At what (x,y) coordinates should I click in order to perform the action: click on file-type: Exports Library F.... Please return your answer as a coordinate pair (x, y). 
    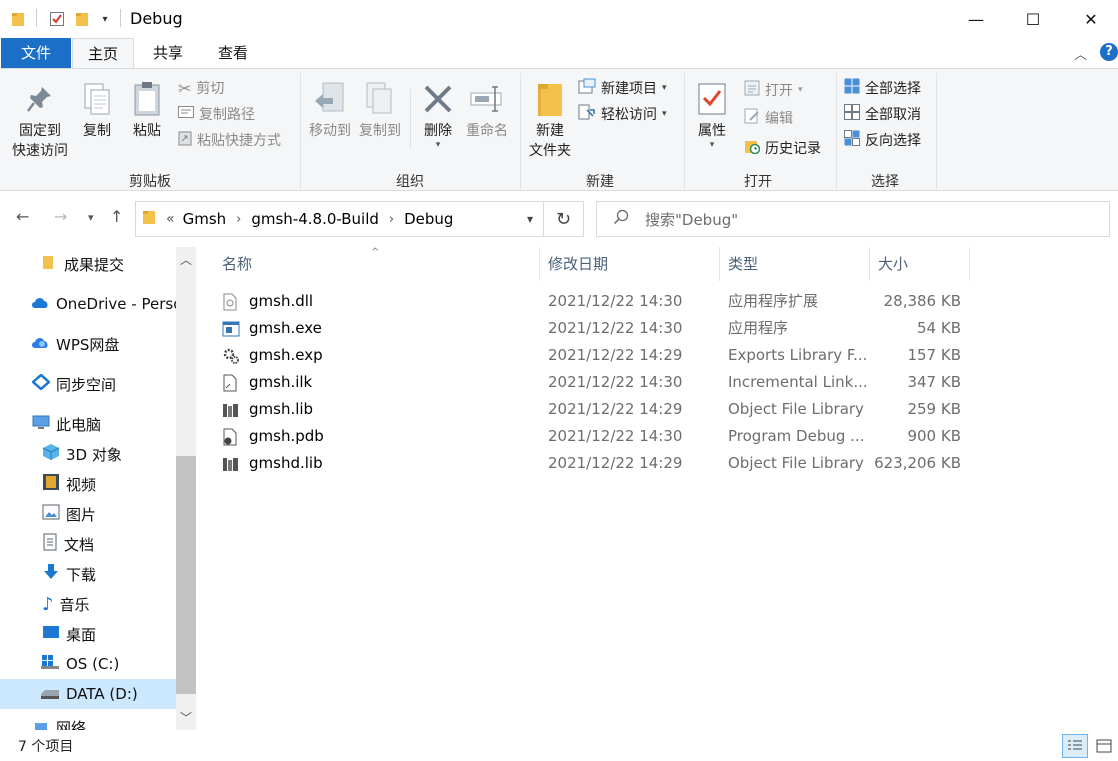
    Looking at the image, I should click on (798, 355).